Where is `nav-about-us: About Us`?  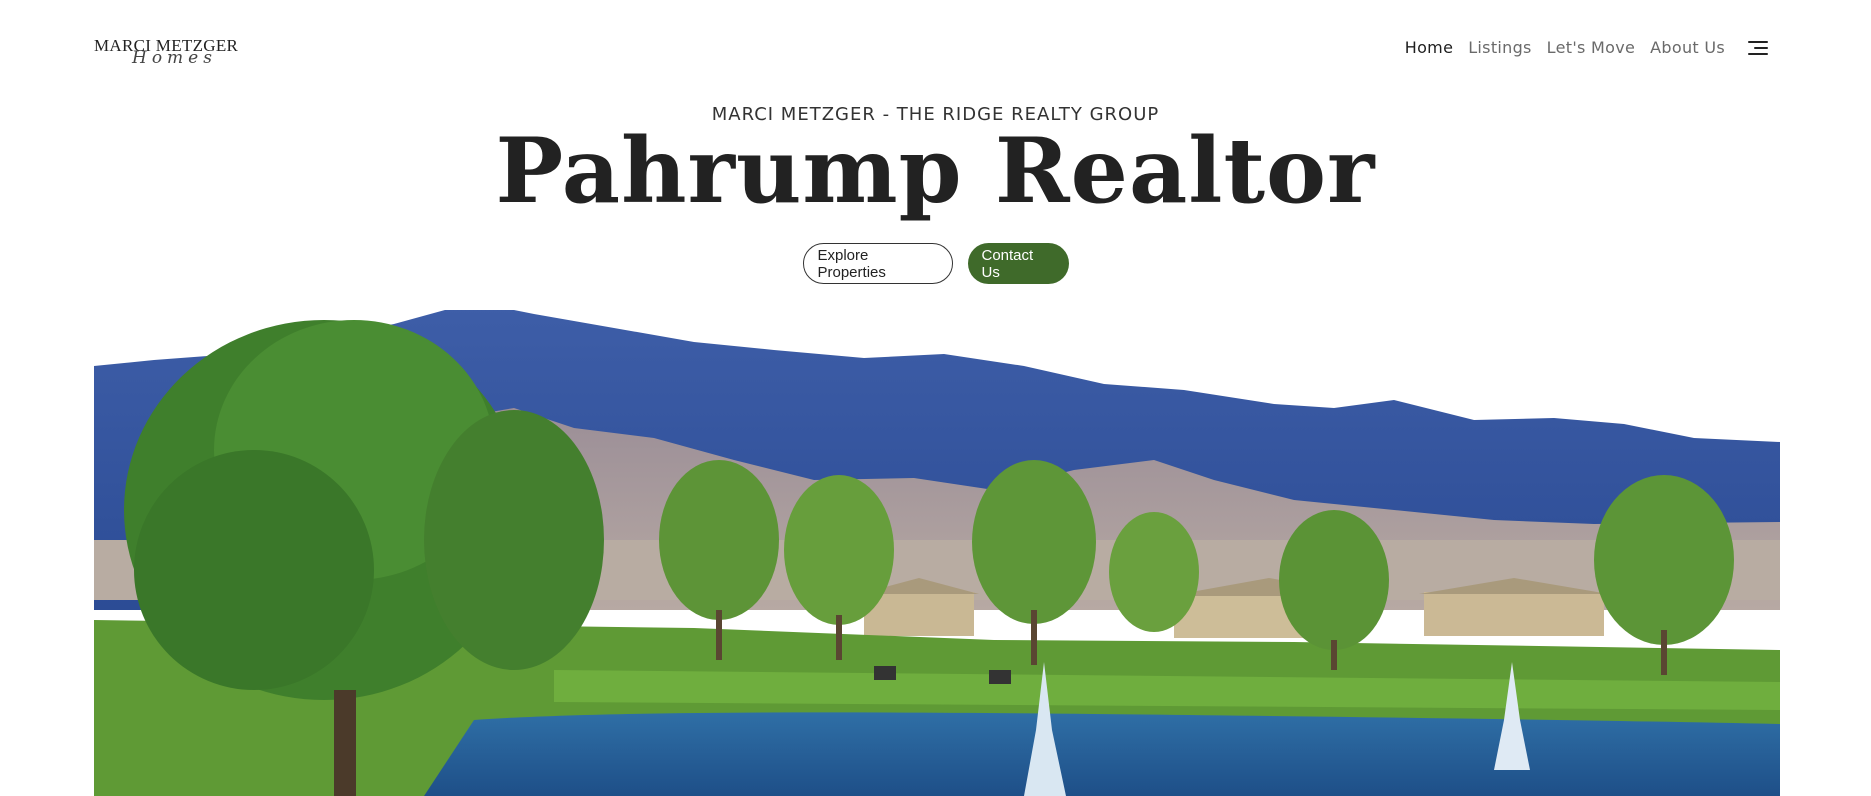 nav-about-us: About Us is located at coordinates (1687, 47).